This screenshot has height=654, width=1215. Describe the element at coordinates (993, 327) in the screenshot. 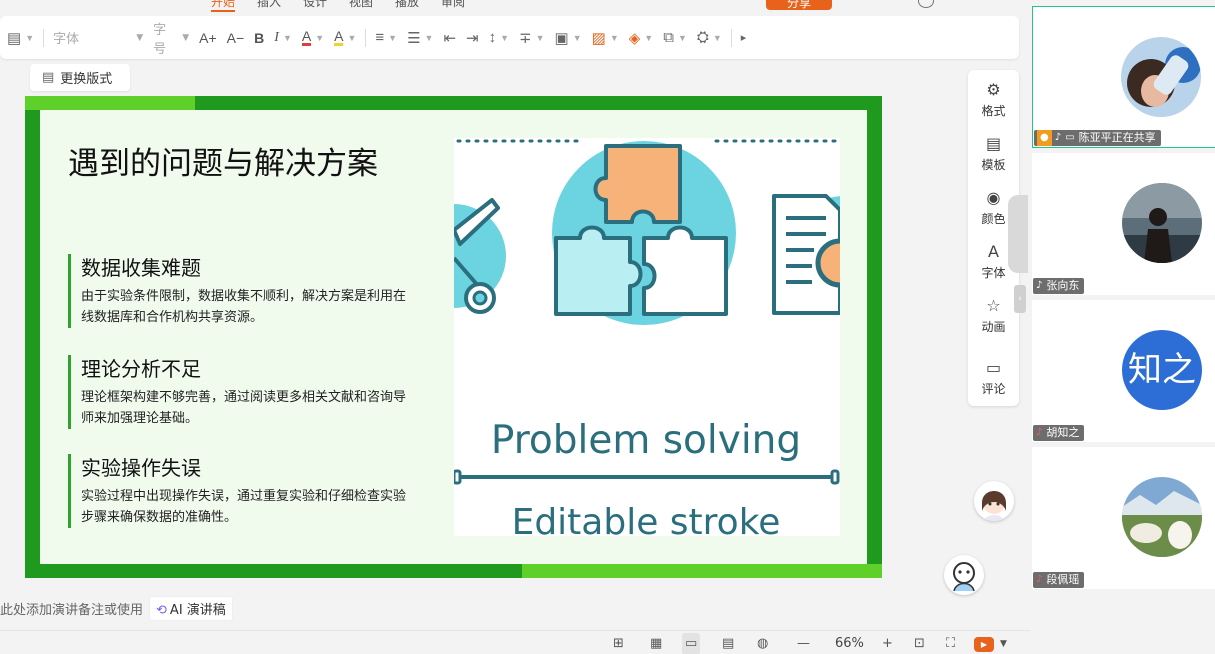

I see `side-item-label: 动画` at that location.